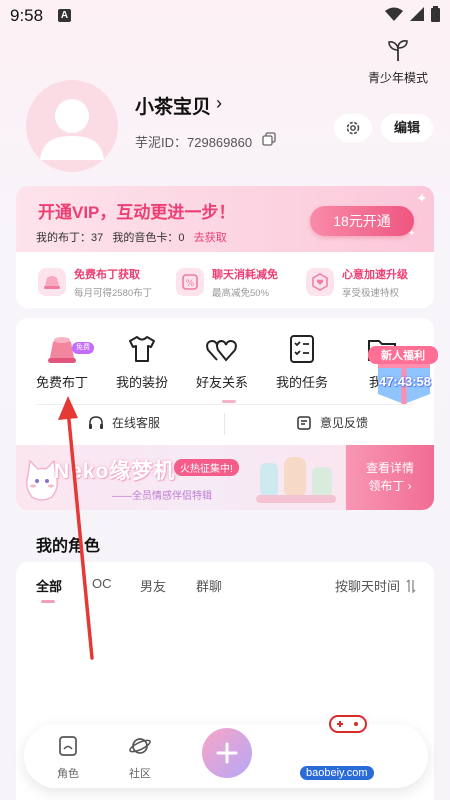 The image size is (450, 800). Describe the element at coordinates (335, 754) in the screenshot. I see `watermark-text: 宝贝游戏网` at that location.